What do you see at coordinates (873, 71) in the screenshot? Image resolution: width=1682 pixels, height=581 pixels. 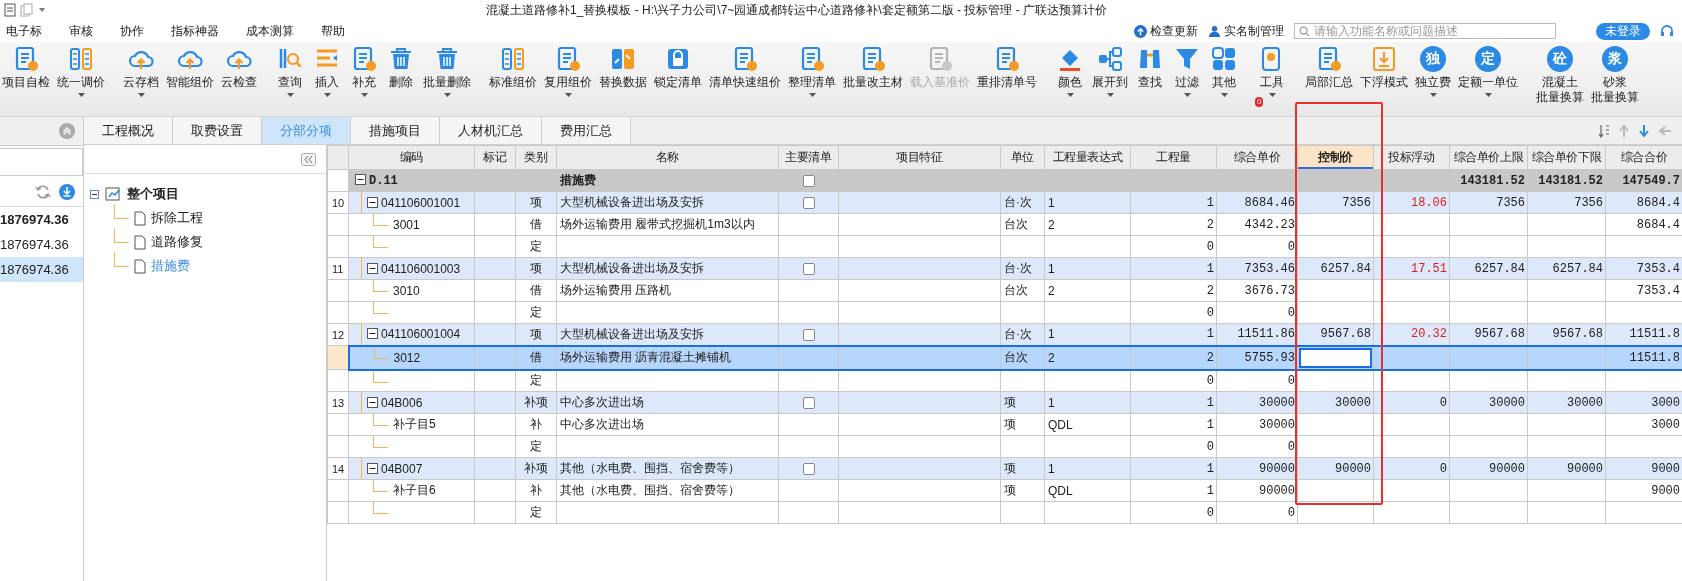 I see `toolbar-button: 批量改主材` at bounding box center [873, 71].